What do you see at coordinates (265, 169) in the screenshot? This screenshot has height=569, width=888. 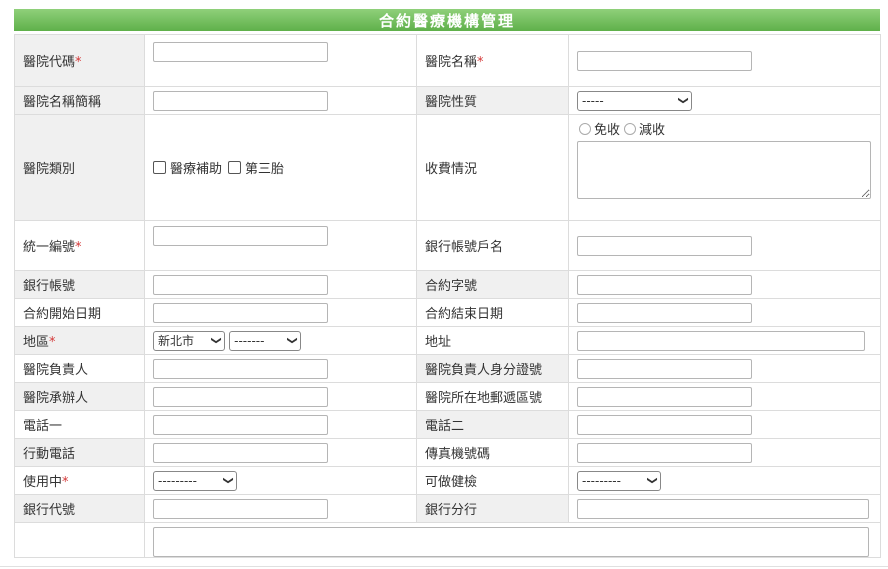 I see `third-child-label: 第三胎` at bounding box center [265, 169].